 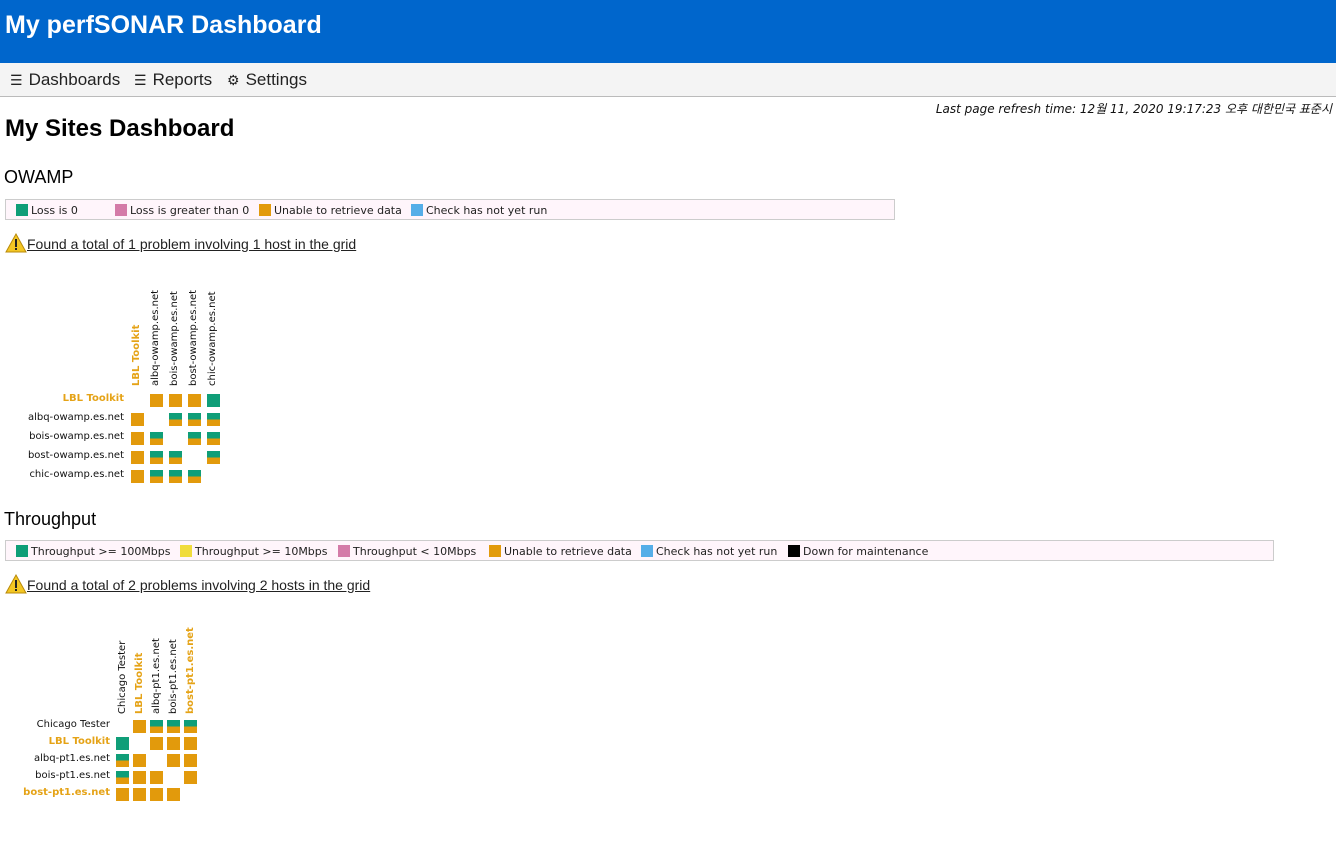 I want to click on row-label: bost-pt1.es.net, so click(x=66, y=792).